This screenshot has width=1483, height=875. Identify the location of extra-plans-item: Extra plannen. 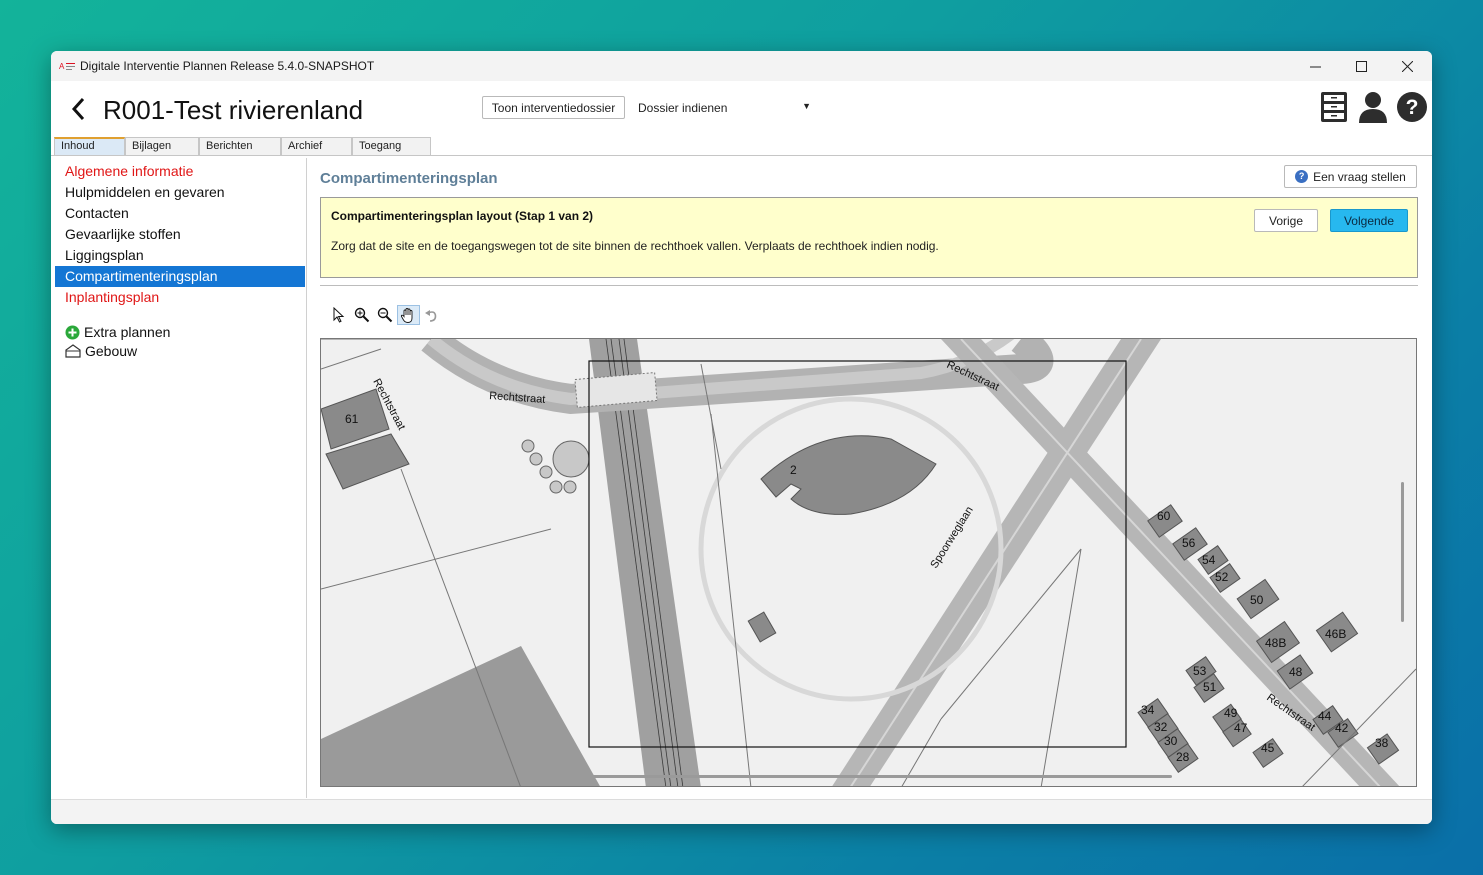
(117, 332).